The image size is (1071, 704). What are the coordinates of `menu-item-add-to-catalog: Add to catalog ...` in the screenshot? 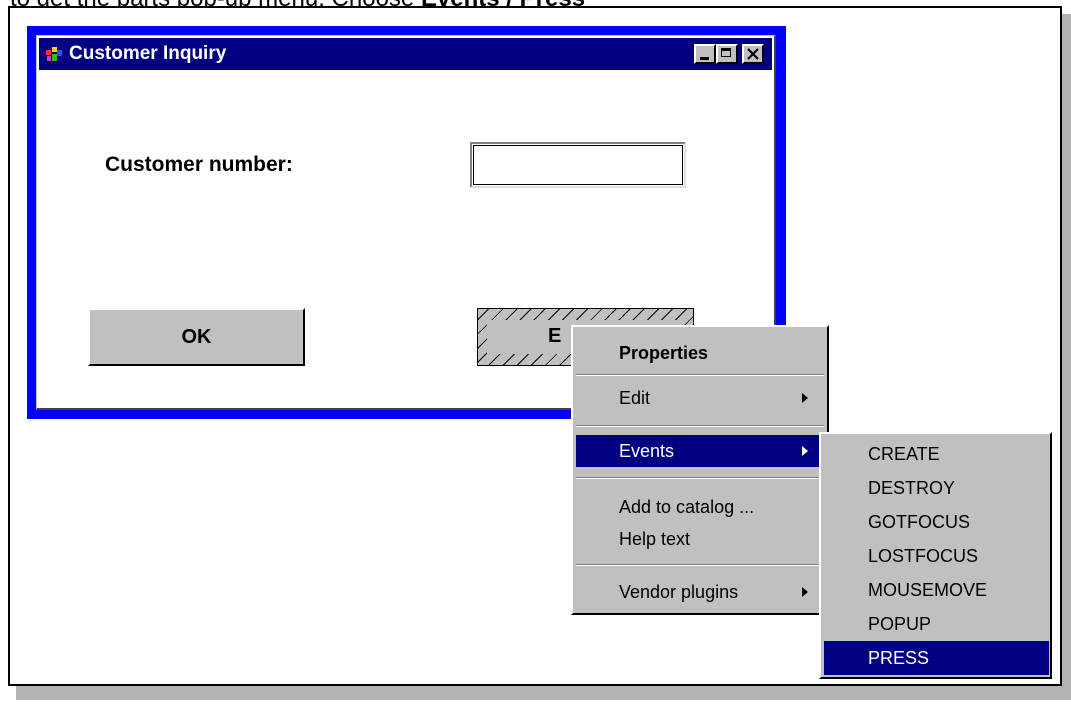 It's located at (700, 507).